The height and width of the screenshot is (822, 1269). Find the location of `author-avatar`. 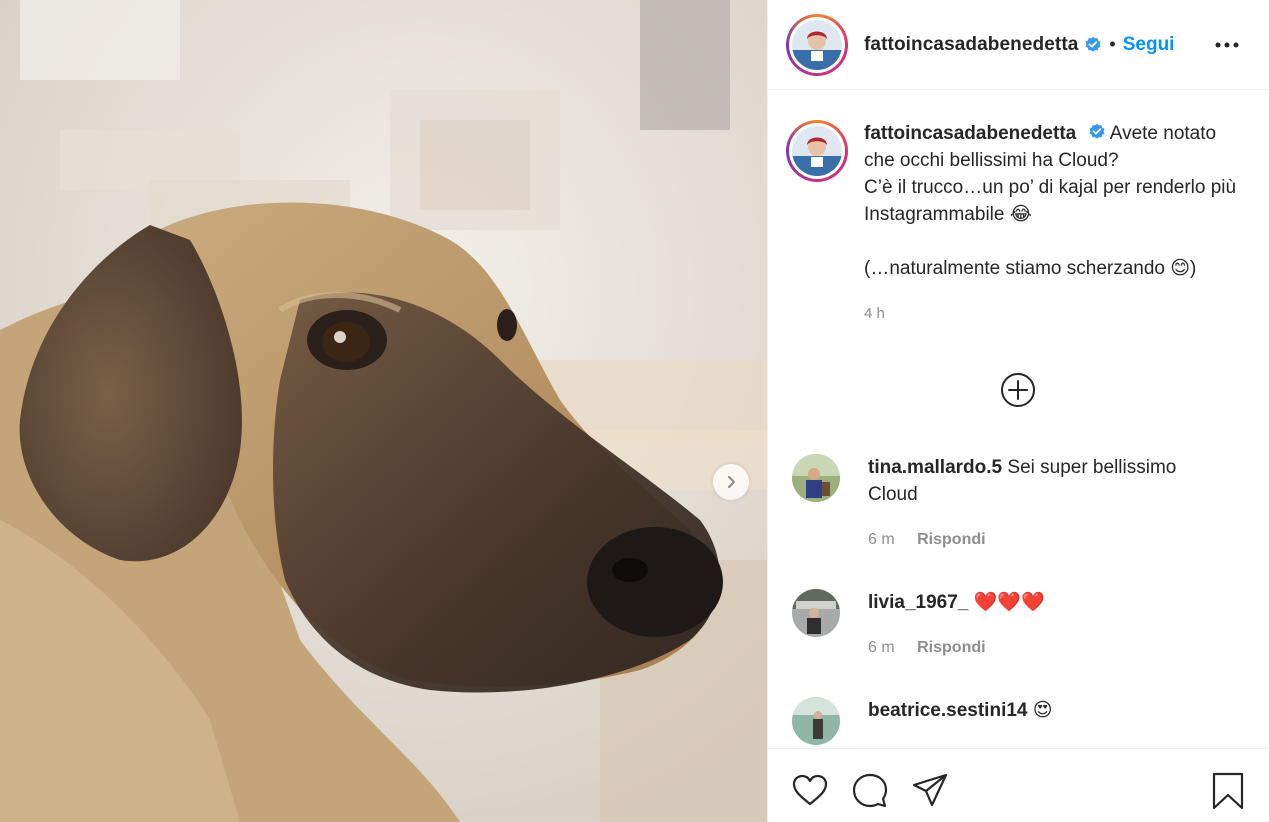

author-avatar is located at coordinates (817, 44).